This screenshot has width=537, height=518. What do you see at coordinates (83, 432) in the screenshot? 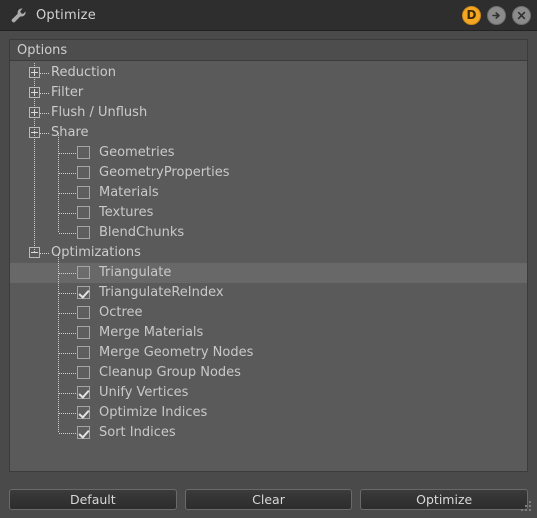
I see `checkbox-sort-indices` at bounding box center [83, 432].